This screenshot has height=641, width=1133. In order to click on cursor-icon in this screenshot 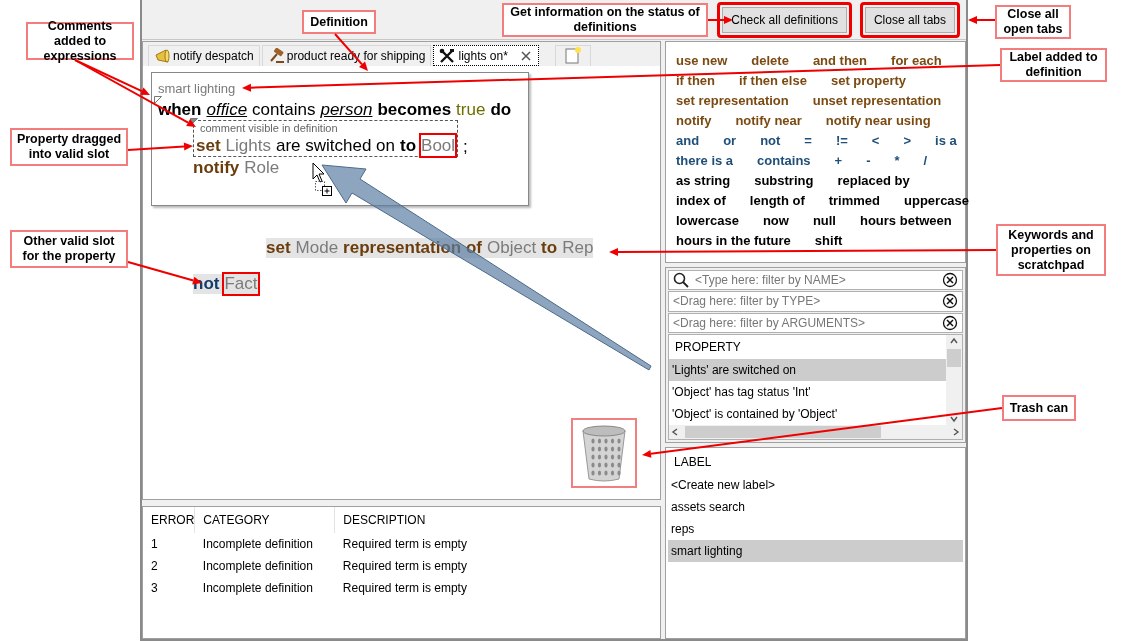, I will do `click(322, 179)`.